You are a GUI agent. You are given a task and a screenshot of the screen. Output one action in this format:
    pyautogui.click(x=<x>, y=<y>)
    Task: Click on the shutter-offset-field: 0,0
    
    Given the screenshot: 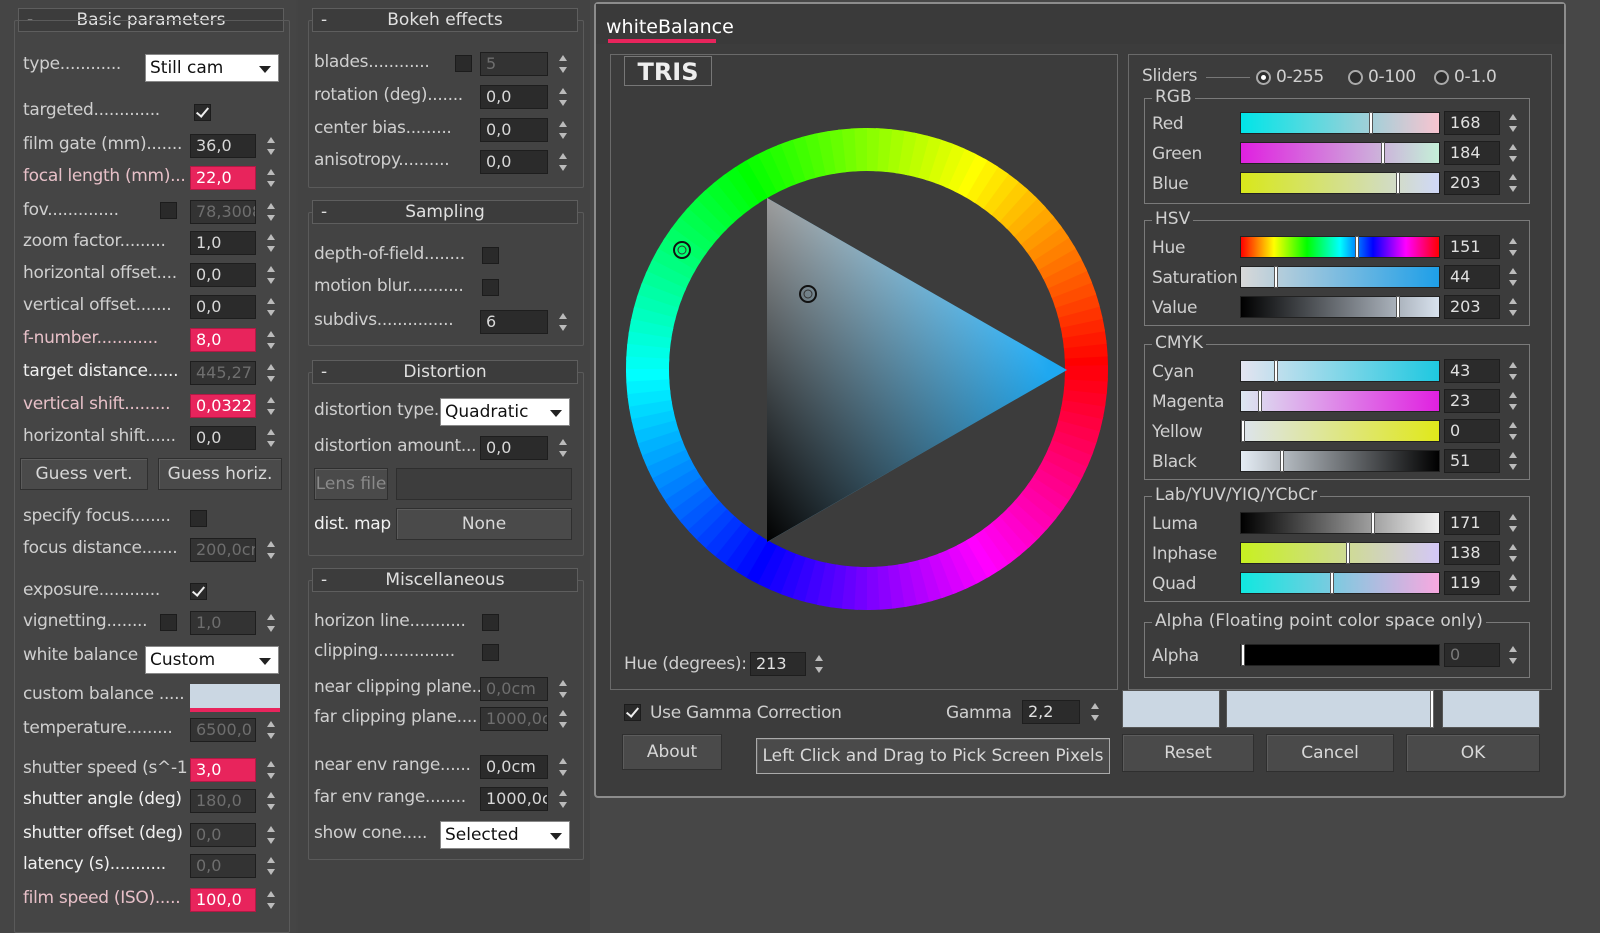 What is the action you would take?
    pyautogui.click(x=223, y=835)
    